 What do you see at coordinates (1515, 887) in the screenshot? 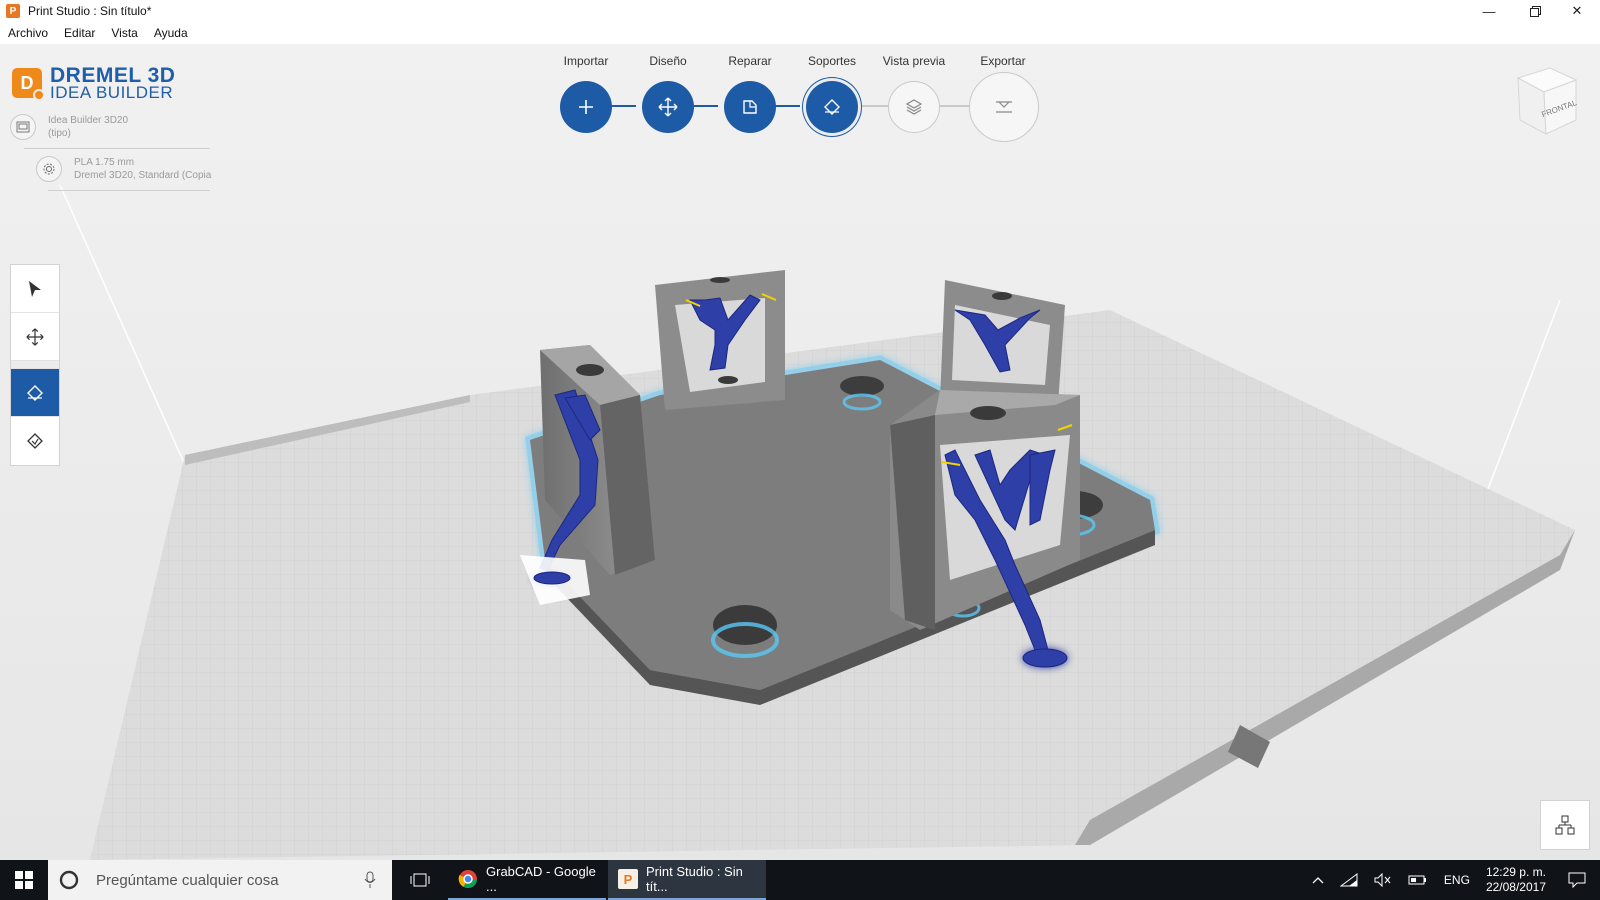
I see `clock-date: 22/08/2017` at bounding box center [1515, 887].